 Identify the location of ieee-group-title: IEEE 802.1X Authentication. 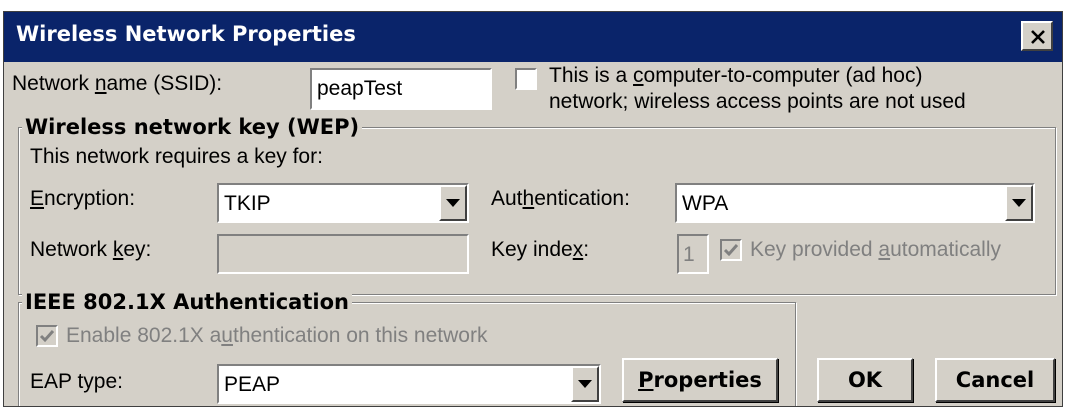
(187, 302).